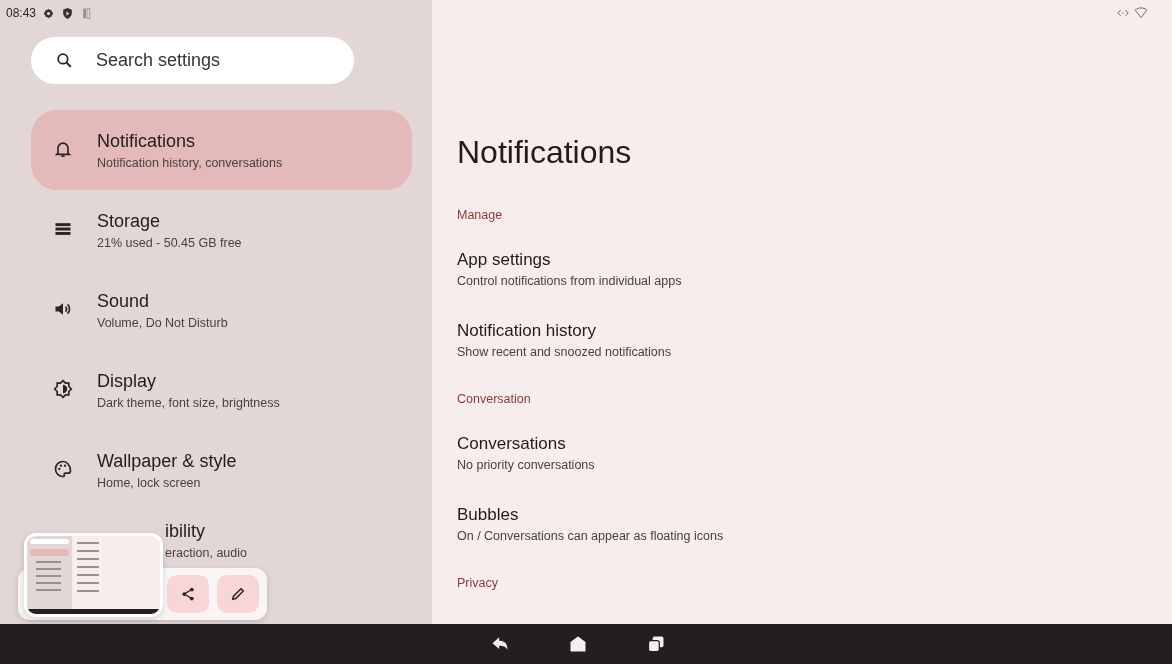 Image resolution: width=1172 pixels, height=664 pixels. What do you see at coordinates (188, 594) in the screenshot?
I see `share-button` at bounding box center [188, 594].